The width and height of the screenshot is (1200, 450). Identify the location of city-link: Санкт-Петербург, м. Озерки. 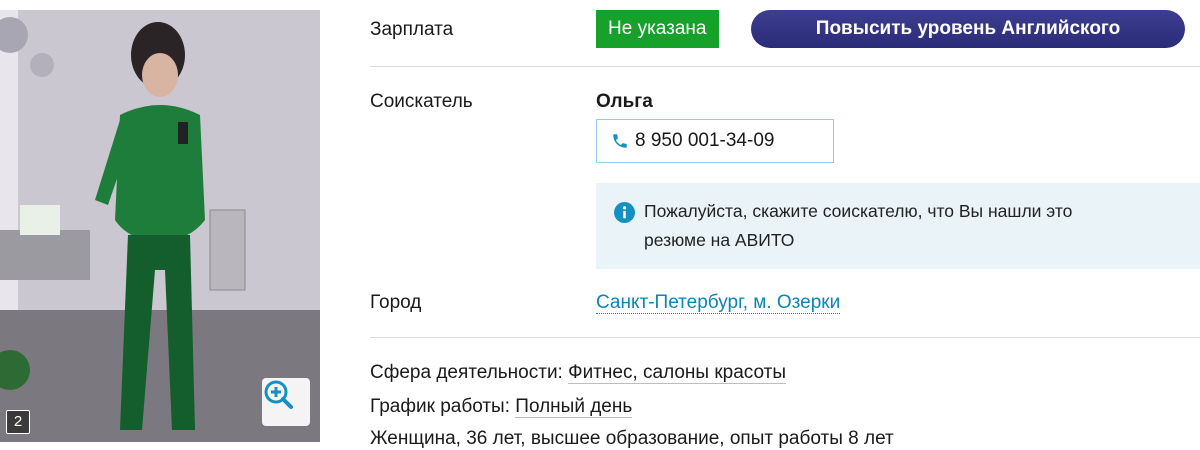
(718, 303).